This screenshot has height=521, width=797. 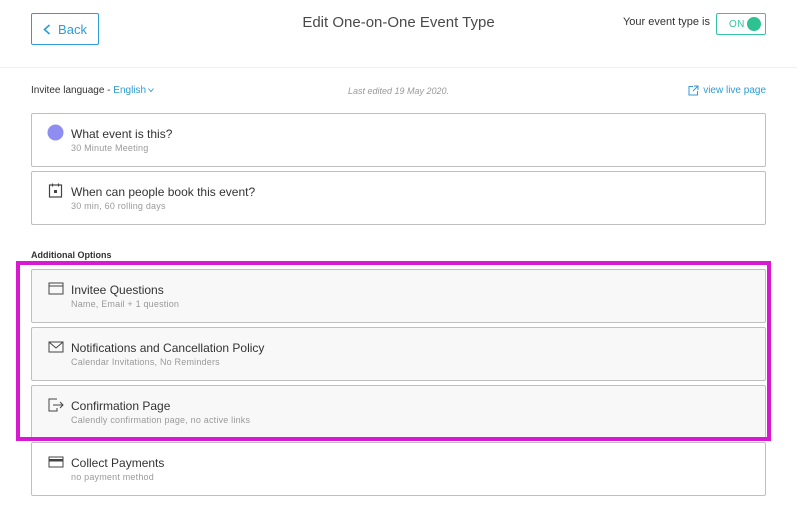 What do you see at coordinates (55, 404) in the screenshot?
I see `exit-arrow-icon` at bounding box center [55, 404].